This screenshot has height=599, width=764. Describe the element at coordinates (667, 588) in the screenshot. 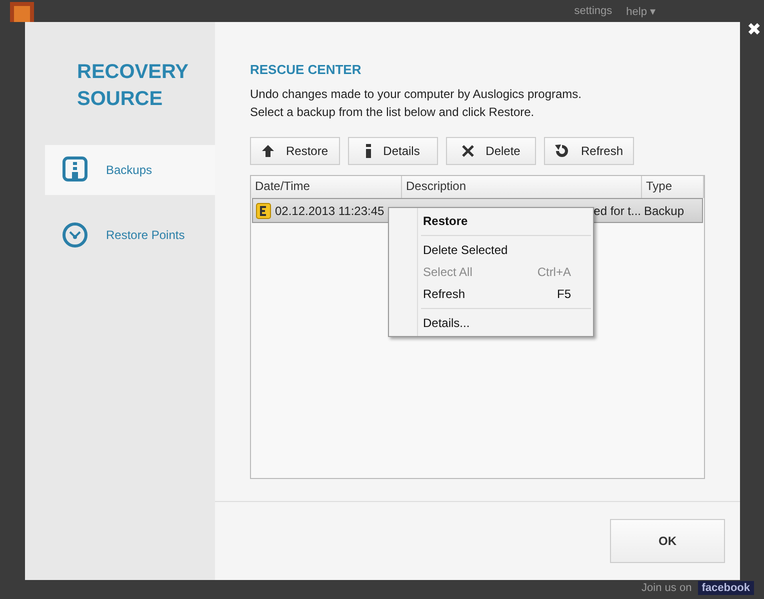

I see `footer-text: Join us on` at that location.